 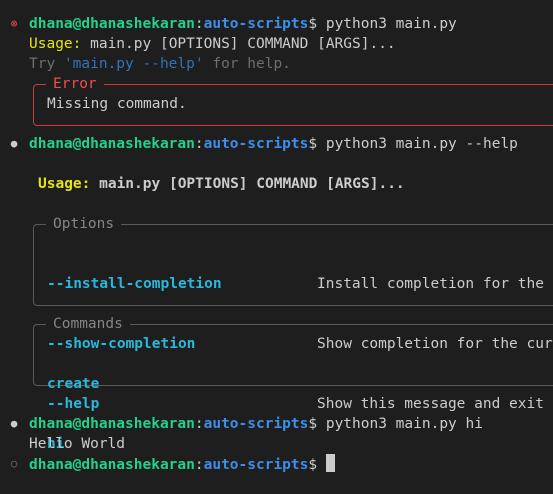 I want to click on error-box-title: Error, so click(x=75, y=84).